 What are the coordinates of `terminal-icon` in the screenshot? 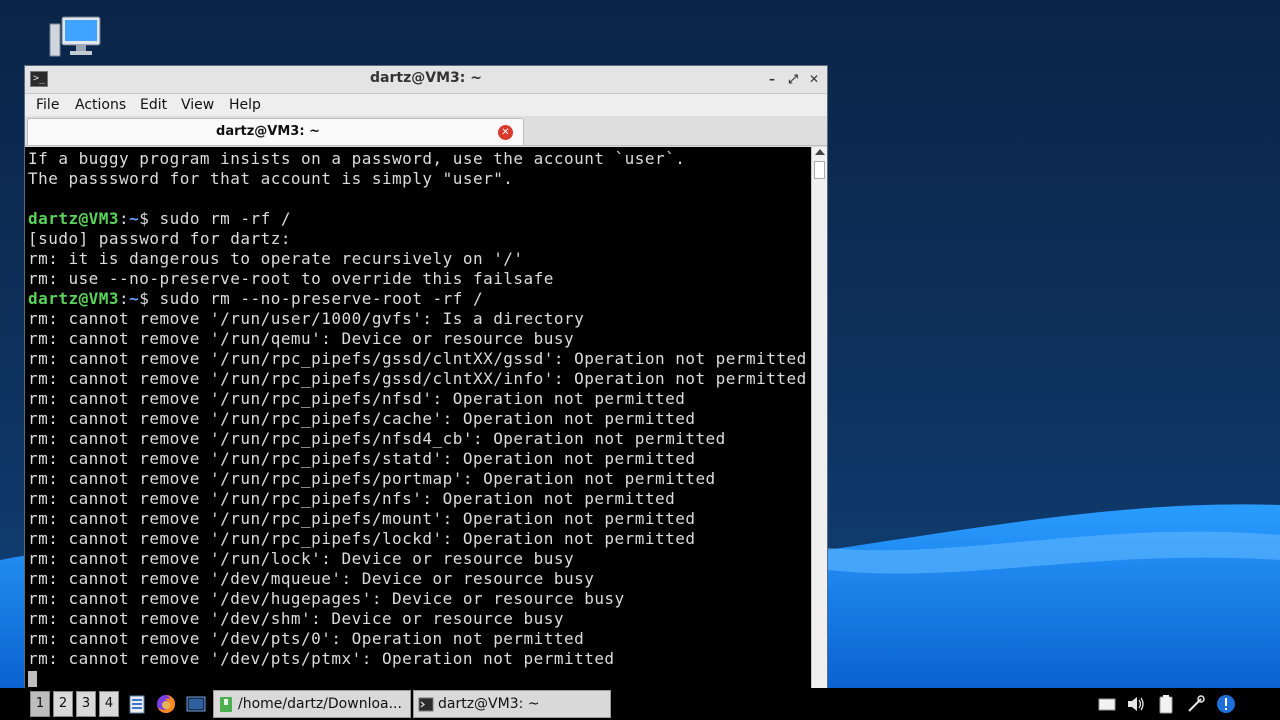 It's located at (426, 704).